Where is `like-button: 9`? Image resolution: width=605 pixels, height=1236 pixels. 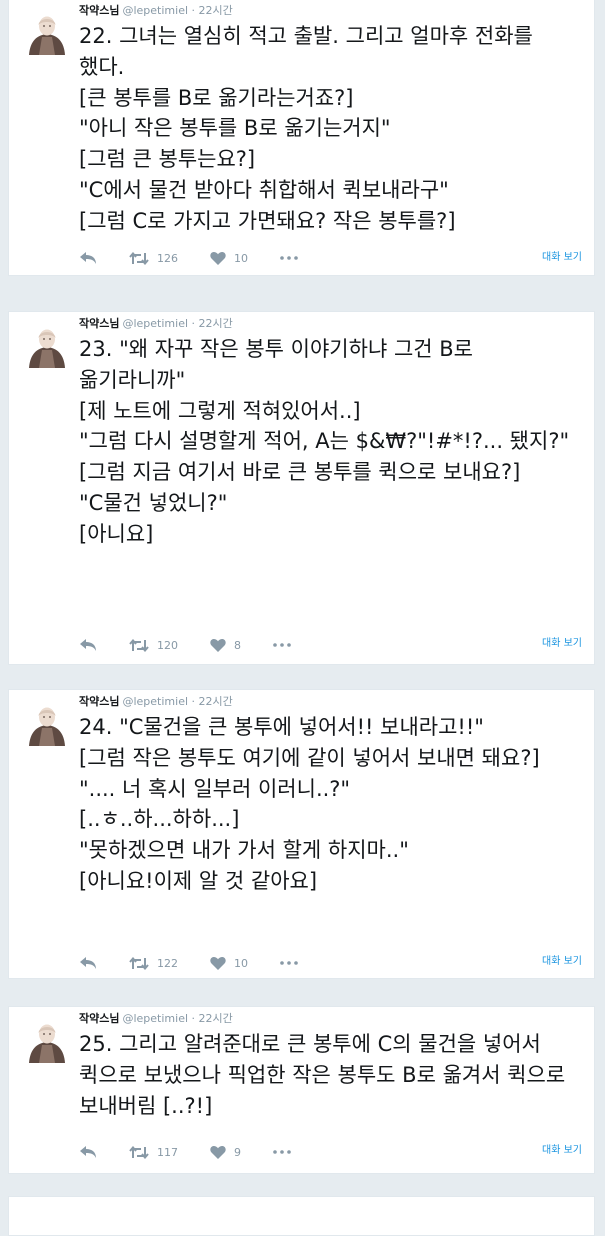 like-button: 9 is located at coordinates (225, 1152).